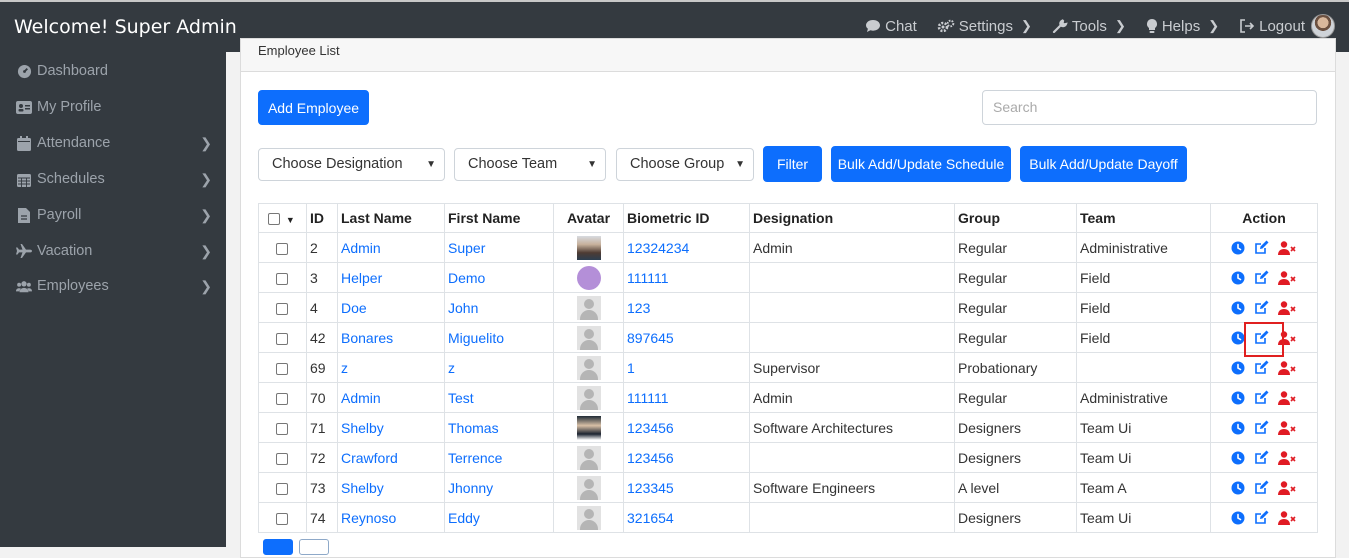 The width and height of the screenshot is (1349, 558). Describe the element at coordinates (685, 164) in the screenshot. I see `group-select: Choose Group ▼` at that location.